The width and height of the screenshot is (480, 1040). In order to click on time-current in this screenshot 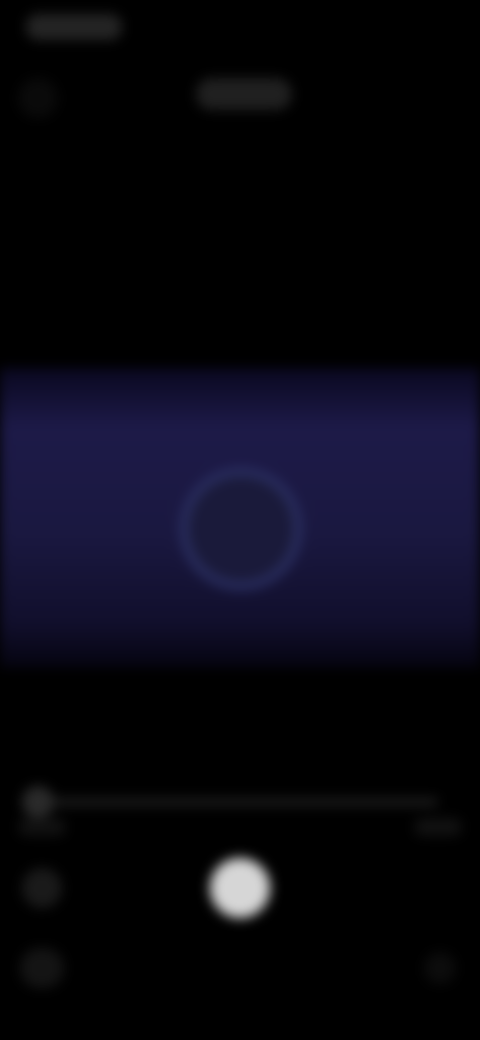, I will do `click(42, 827)`.